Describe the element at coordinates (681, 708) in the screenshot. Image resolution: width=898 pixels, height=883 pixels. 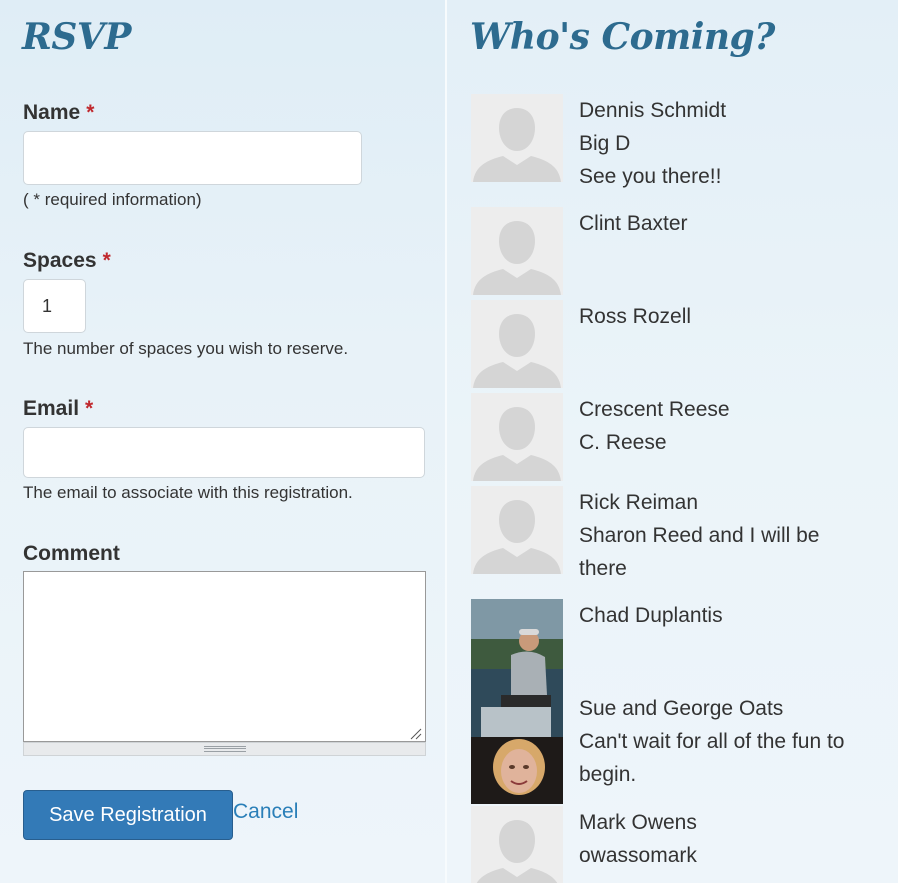
I see `attendee-name: Sue and George Oats` at that location.